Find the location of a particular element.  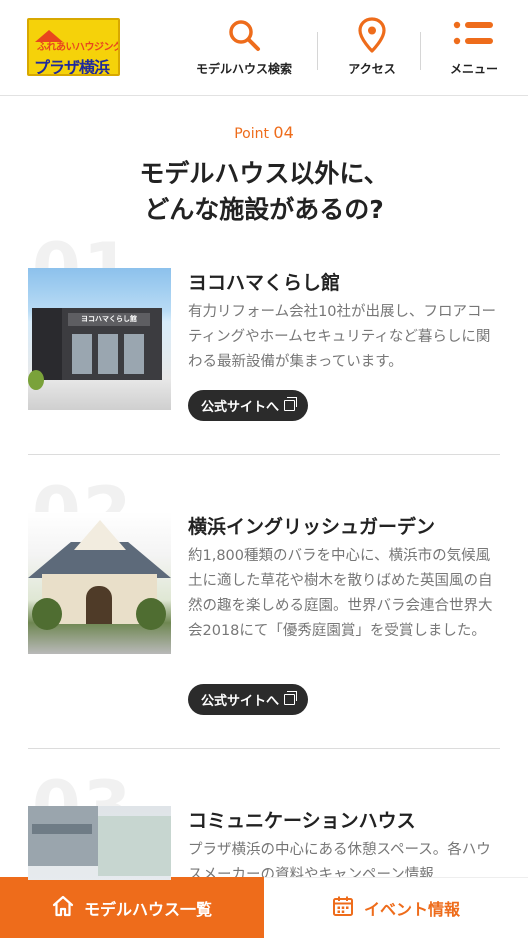

point-prefix: Point is located at coordinates (251, 134).